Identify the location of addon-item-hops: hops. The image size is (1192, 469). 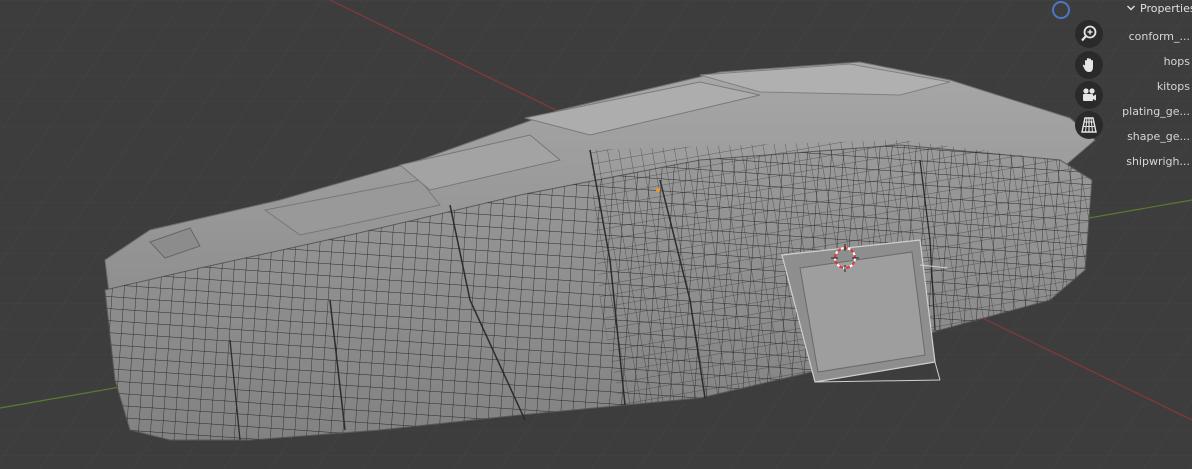
(1152, 62).